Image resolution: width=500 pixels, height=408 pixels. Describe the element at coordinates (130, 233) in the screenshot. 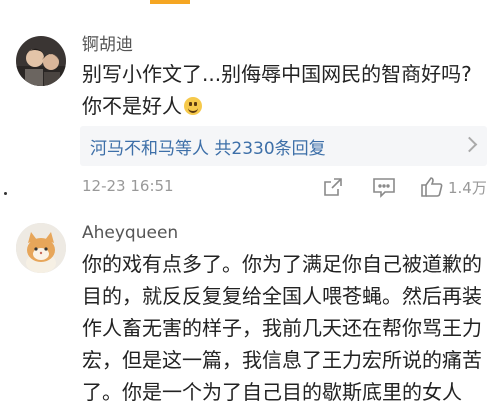

I see `username: Aheyqueen` at that location.